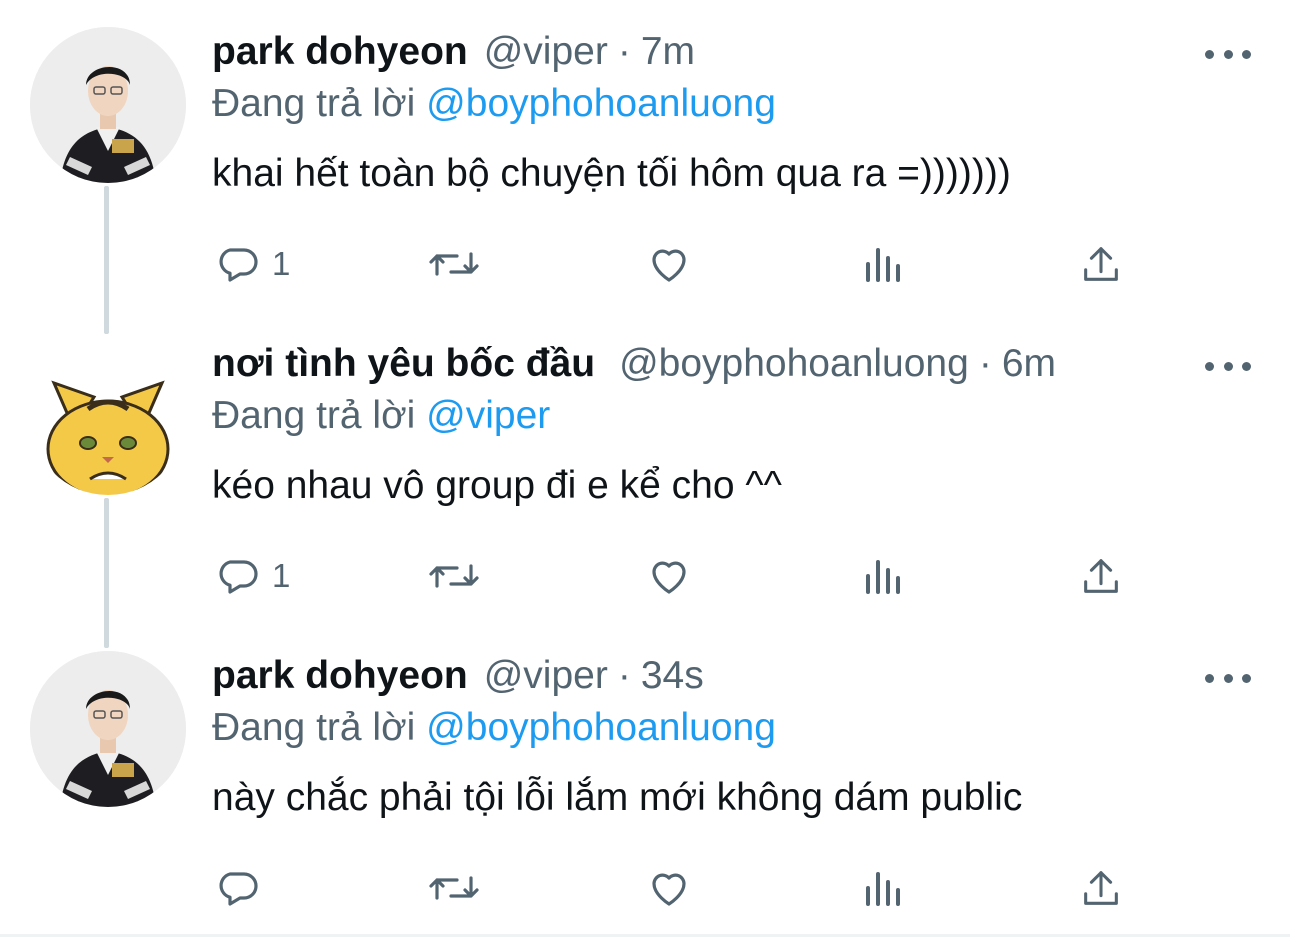  I want to click on tiger-cat-mascot-icon, so click(108, 417).